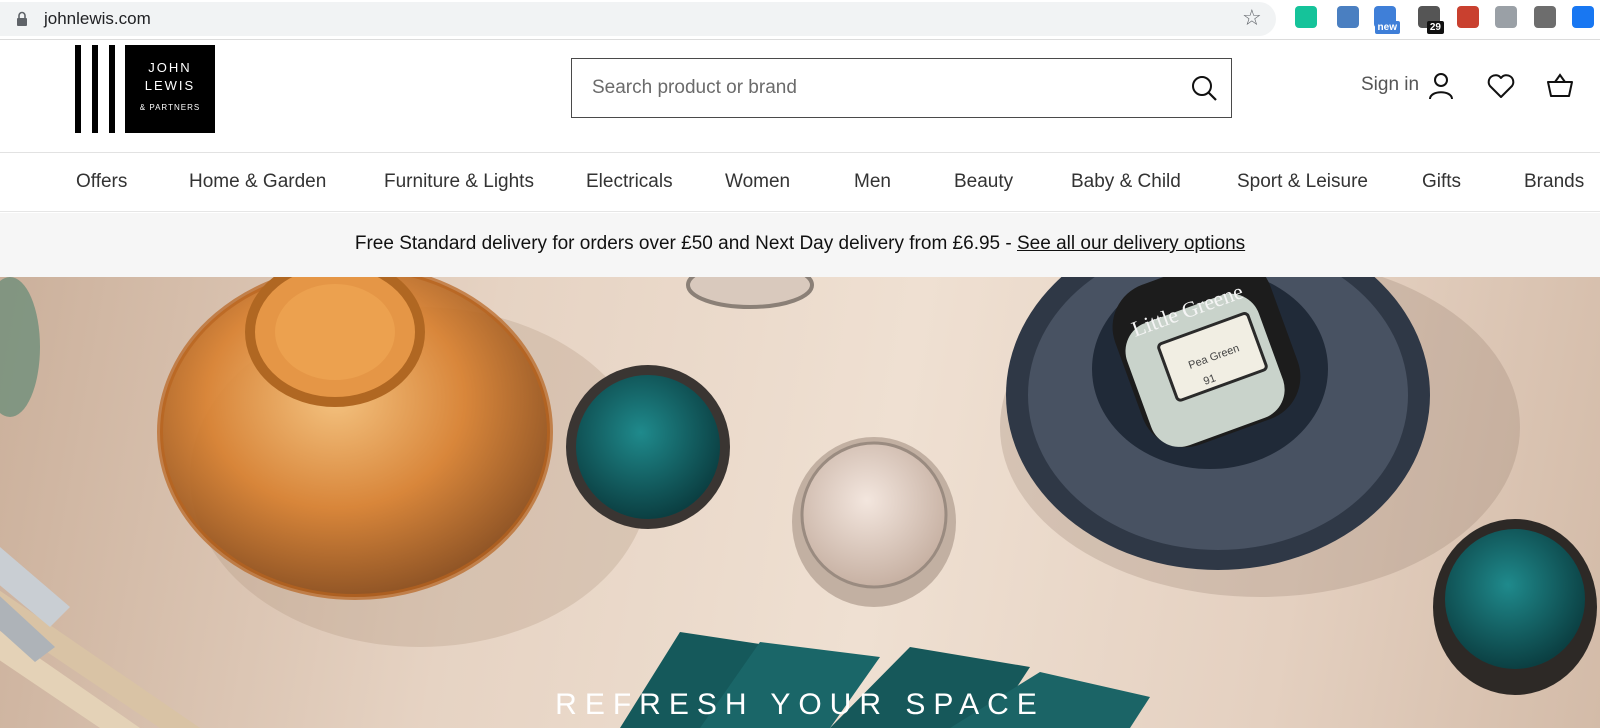 The height and width of the screenshot is (728, 1600). I want to click on facebook-icon, so click(1583, 17).